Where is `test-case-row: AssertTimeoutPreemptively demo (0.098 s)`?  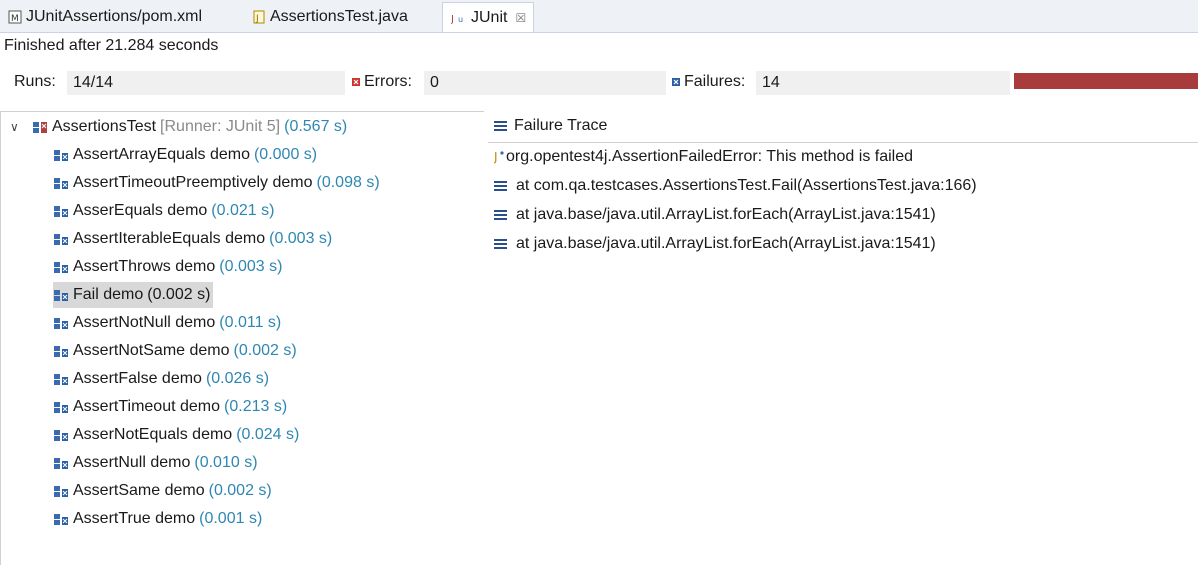
test-case-row: AssertTimeoutPreemptively demo (0.098 s) is located at coordinates (218, 183).